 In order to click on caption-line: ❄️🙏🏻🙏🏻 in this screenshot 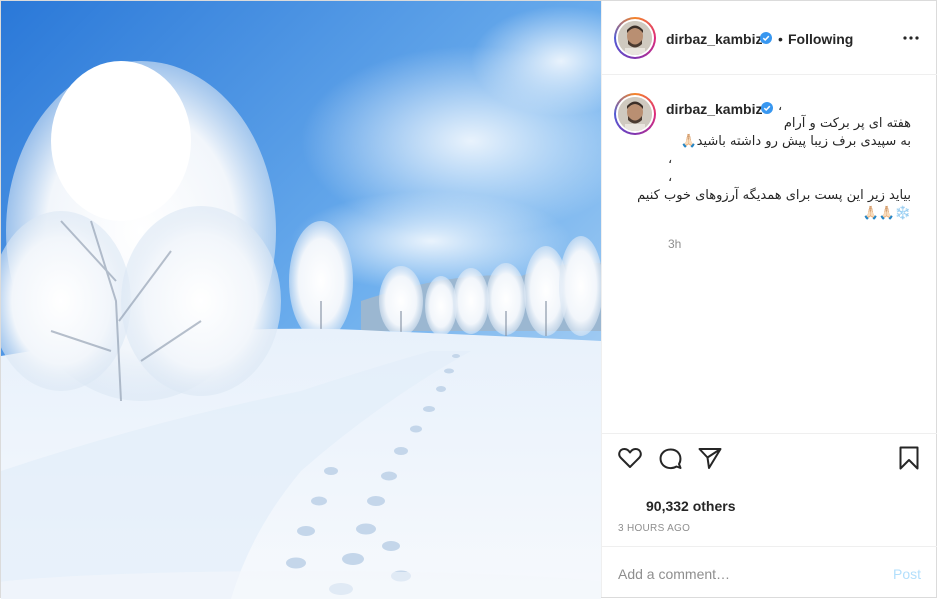, I will do `click(886, 213)`.